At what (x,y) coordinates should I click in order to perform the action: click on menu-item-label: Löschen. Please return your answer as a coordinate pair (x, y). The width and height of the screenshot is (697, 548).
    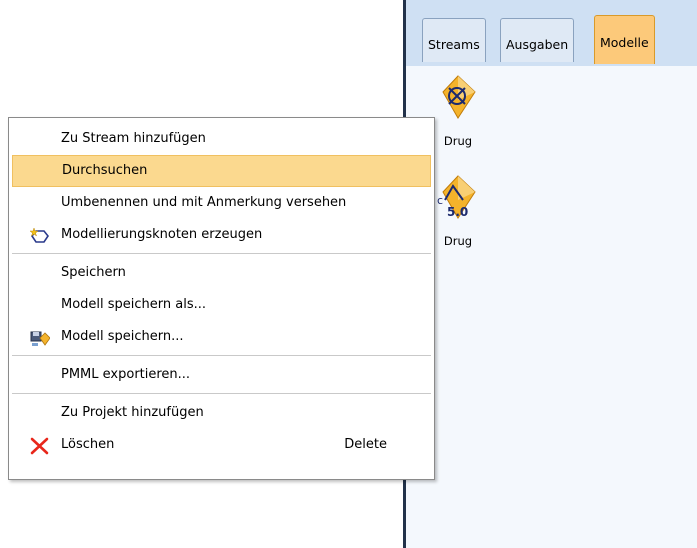
    Looking at the image, I should click on (88, 444).